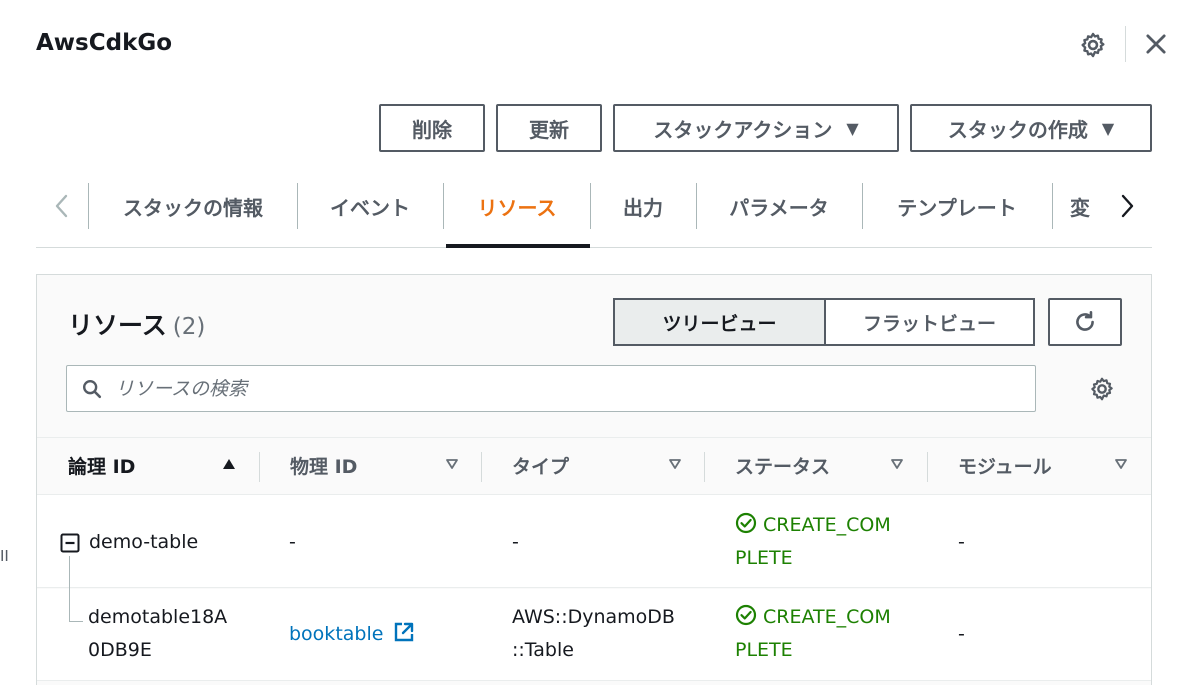  Describe the element at coordinates (92, 388) in the screenshot. I see `search-icon` at that location.